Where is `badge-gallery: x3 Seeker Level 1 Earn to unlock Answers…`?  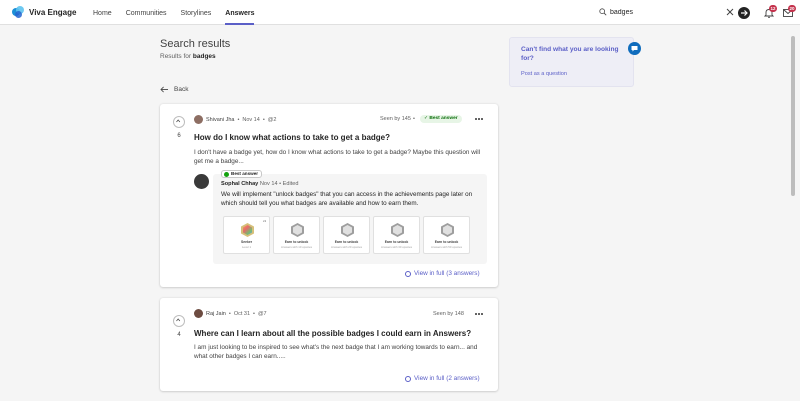 badge-gallery: x3 Seeker Level 1 Earn to unlock Answers… is located at coordinates (346, 235).